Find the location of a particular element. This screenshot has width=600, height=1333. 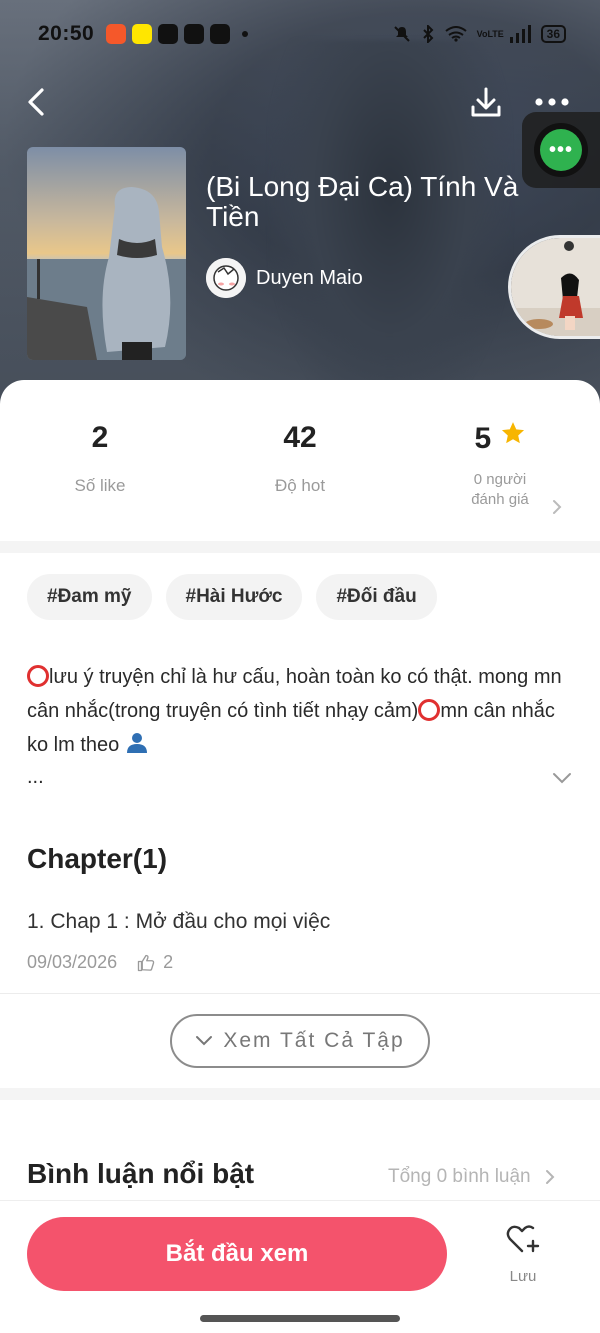

comments-total-link: Tổng 0 bình luận is located at coordinates (471, 1177).